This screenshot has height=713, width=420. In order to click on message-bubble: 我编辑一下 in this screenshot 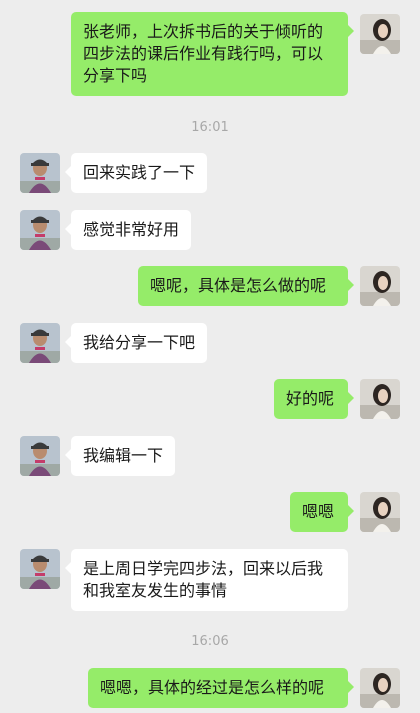, I will do `click(120, 456)`.